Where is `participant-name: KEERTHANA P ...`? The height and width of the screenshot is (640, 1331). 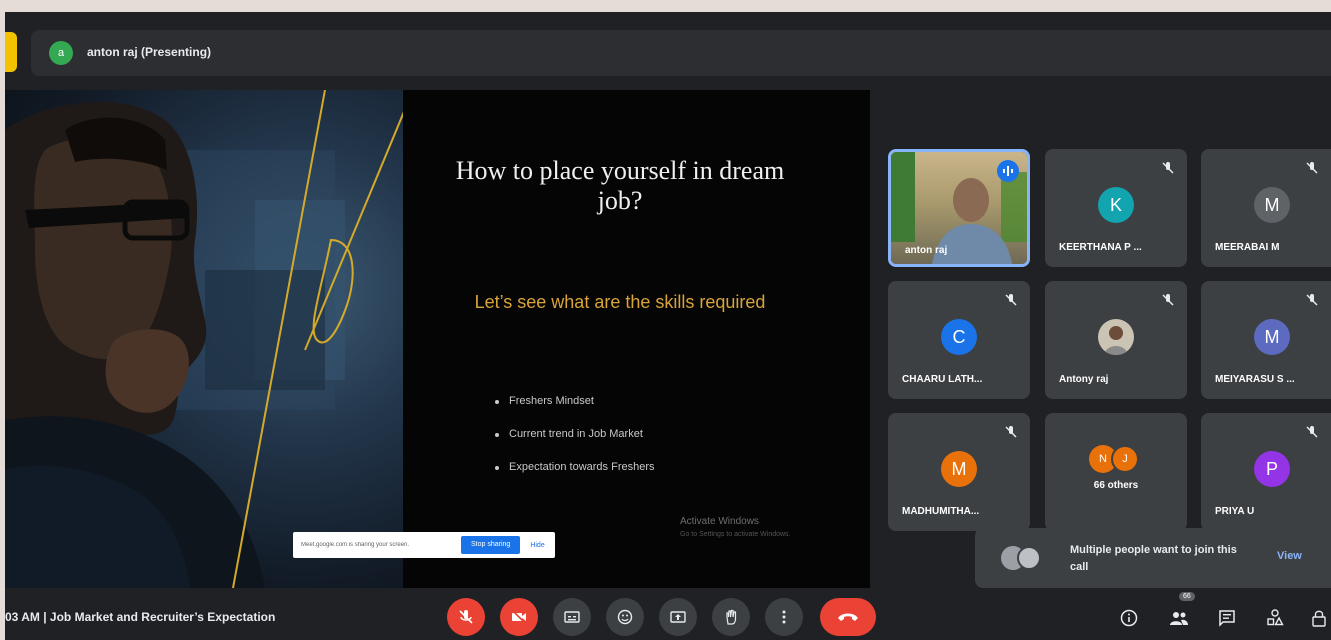
participant-name: KEERTHANA P ... is located at coordinates (1100, 247).